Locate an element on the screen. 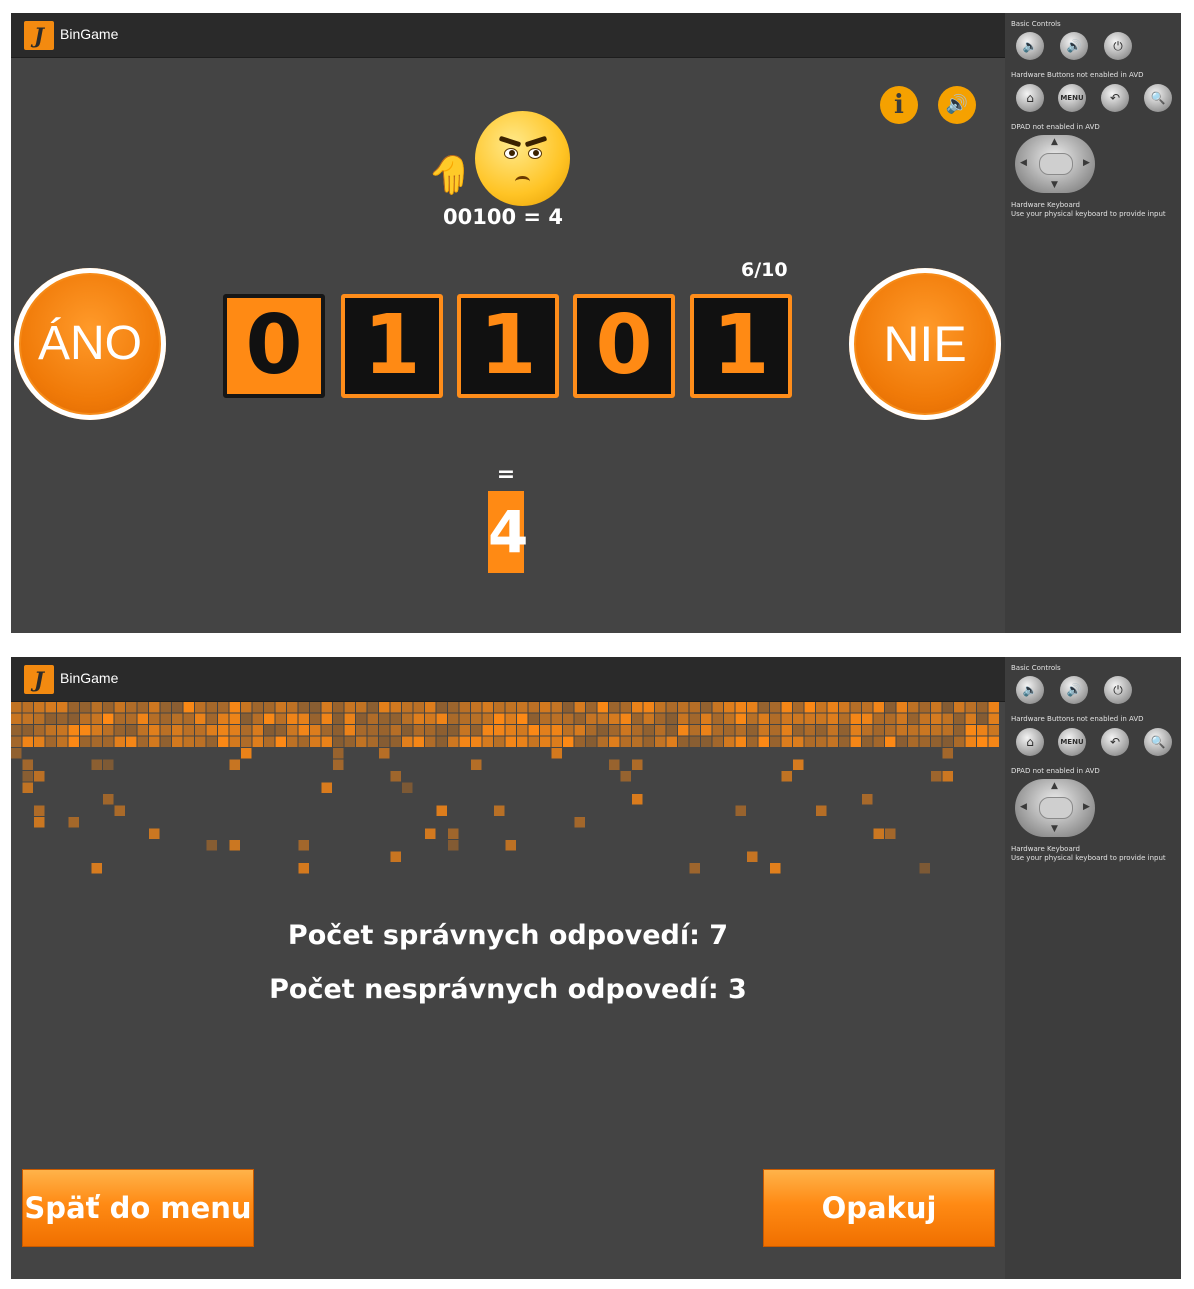  bit-3: 1 is located at coordinates (508, 346).